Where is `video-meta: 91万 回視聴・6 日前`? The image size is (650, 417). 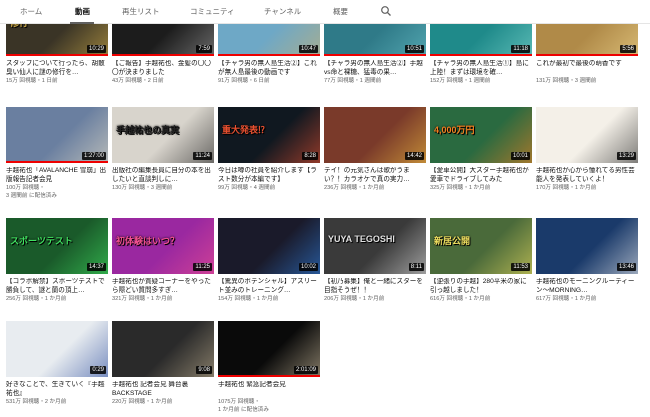 video-meta: 91万 回視聴・6 日前 is located at coordinates (244, 81).